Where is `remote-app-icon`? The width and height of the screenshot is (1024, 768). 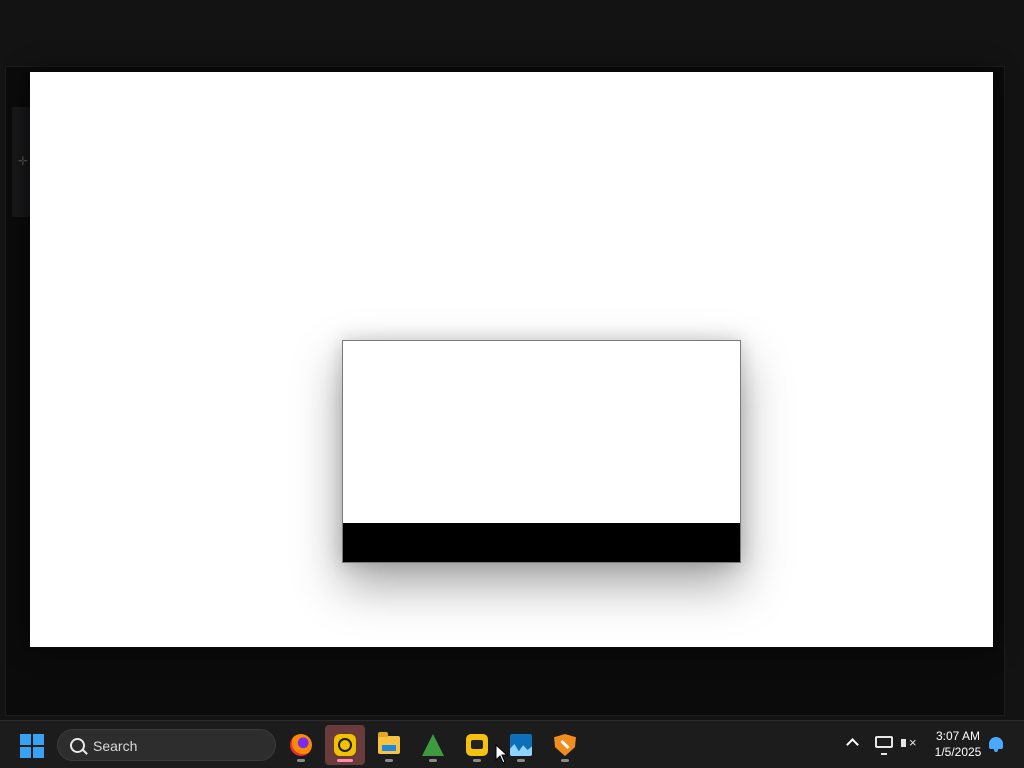
remote-app-icon is located at coordinates (345, 745).